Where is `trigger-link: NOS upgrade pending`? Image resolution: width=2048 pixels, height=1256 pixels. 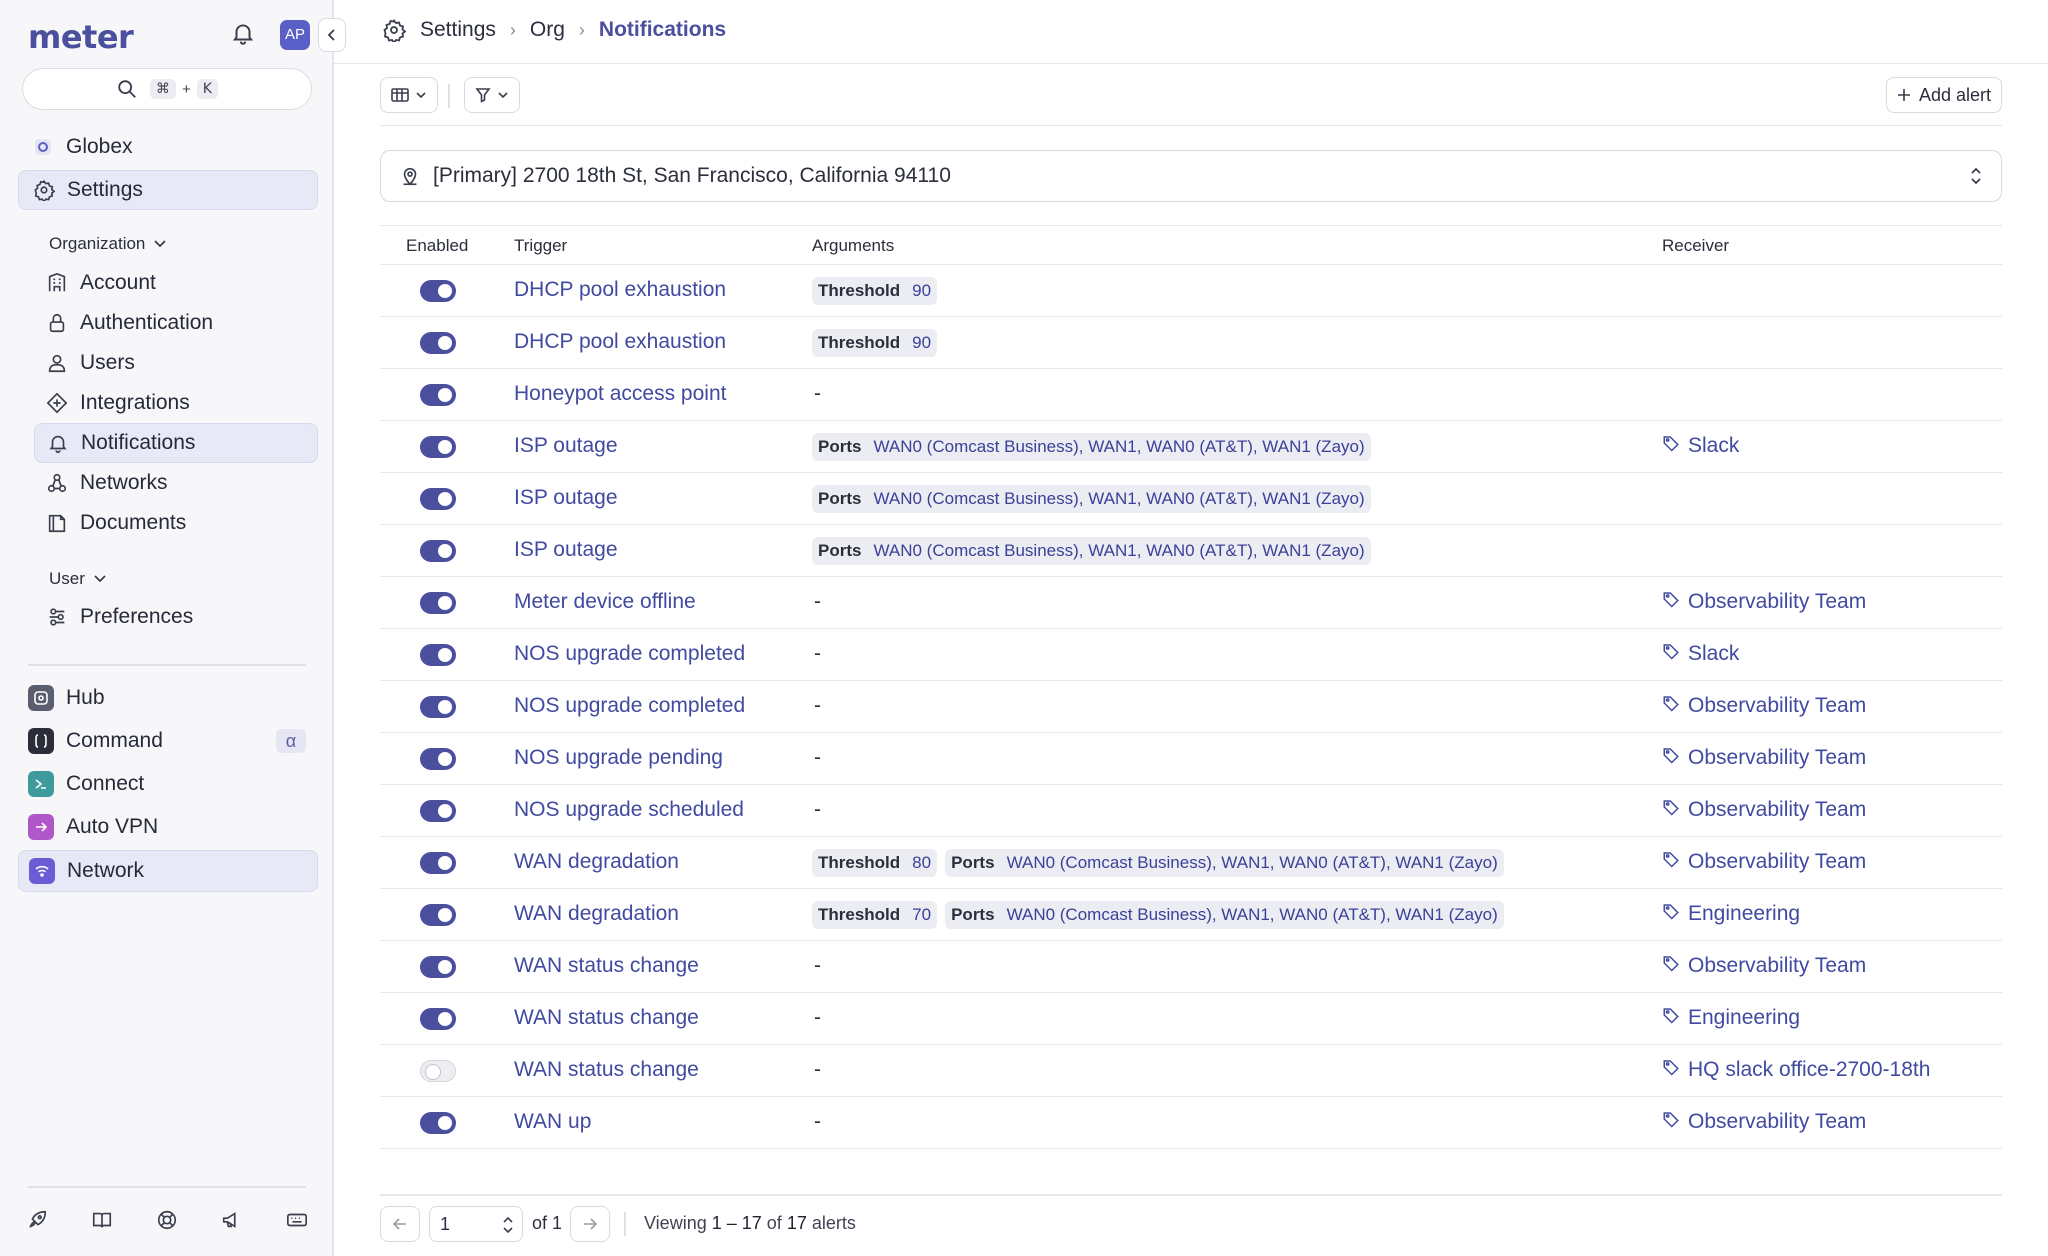
trigger-link: NOS upgrade pending is located at coordinates (618, 758).